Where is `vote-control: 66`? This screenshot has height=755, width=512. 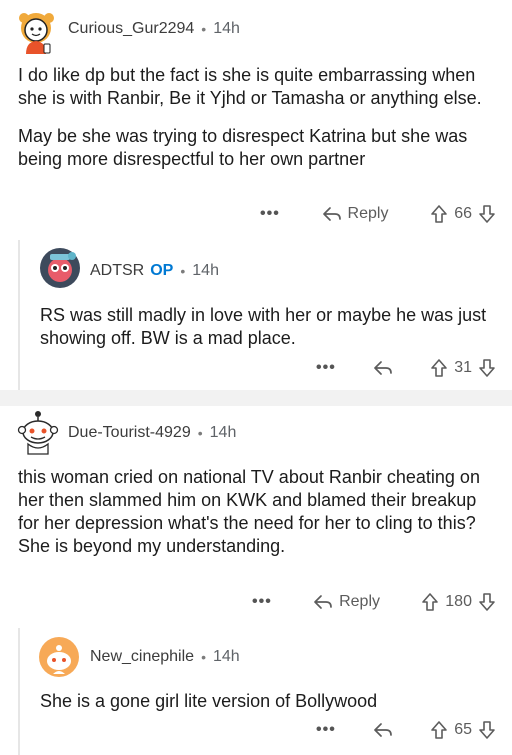
vote-control: 66 is located at coordinates (463, 214).